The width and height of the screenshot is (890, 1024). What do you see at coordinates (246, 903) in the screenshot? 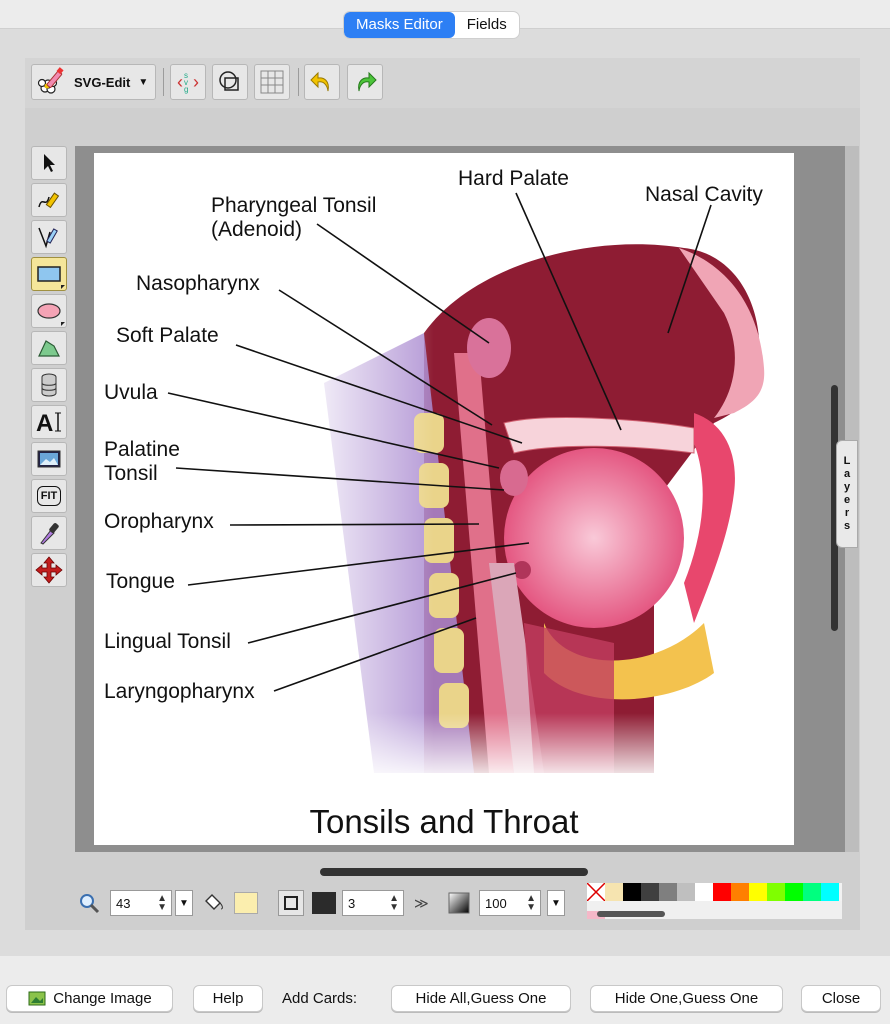
I see `fill-color-swatch` at bounding box center [246, 903].